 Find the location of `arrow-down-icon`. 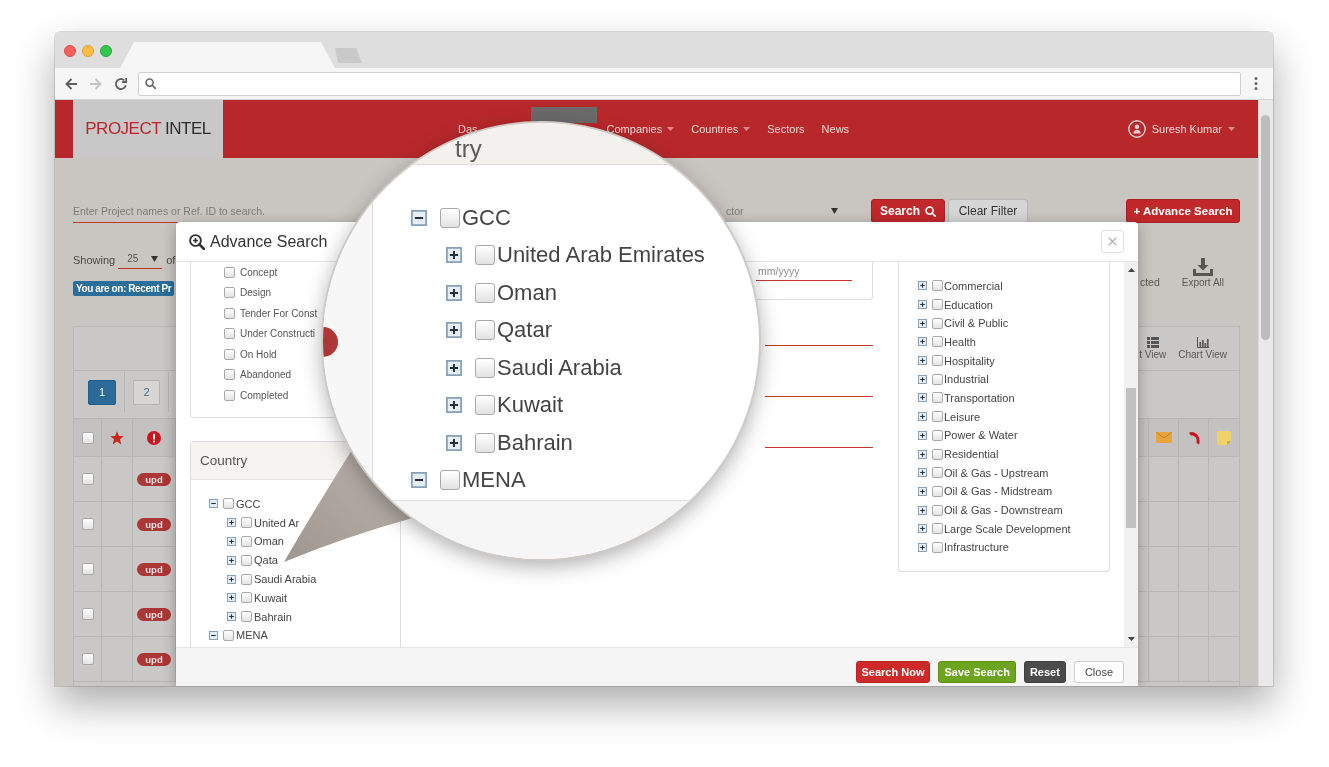

arrow-down-icon is located at coordinates (1131, 639).